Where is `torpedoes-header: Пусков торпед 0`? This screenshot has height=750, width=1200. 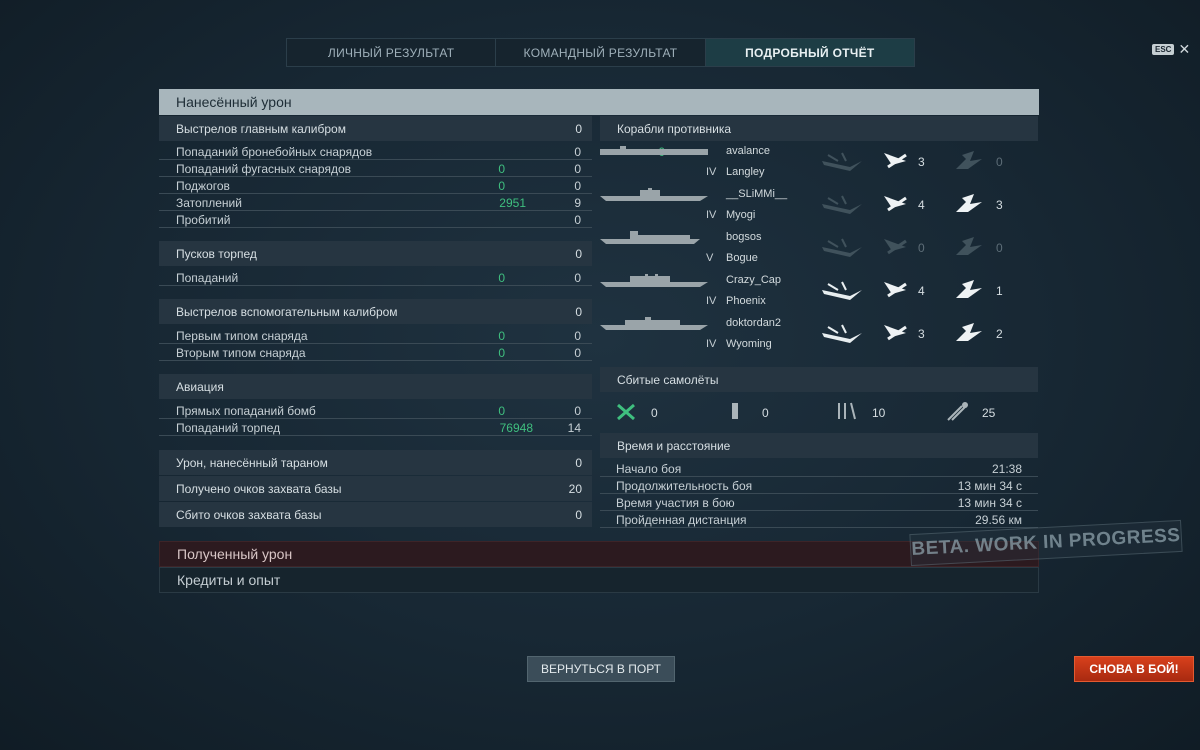 torpedoes-header: Пусков торпед 0 is located at coordinates (375, 253).